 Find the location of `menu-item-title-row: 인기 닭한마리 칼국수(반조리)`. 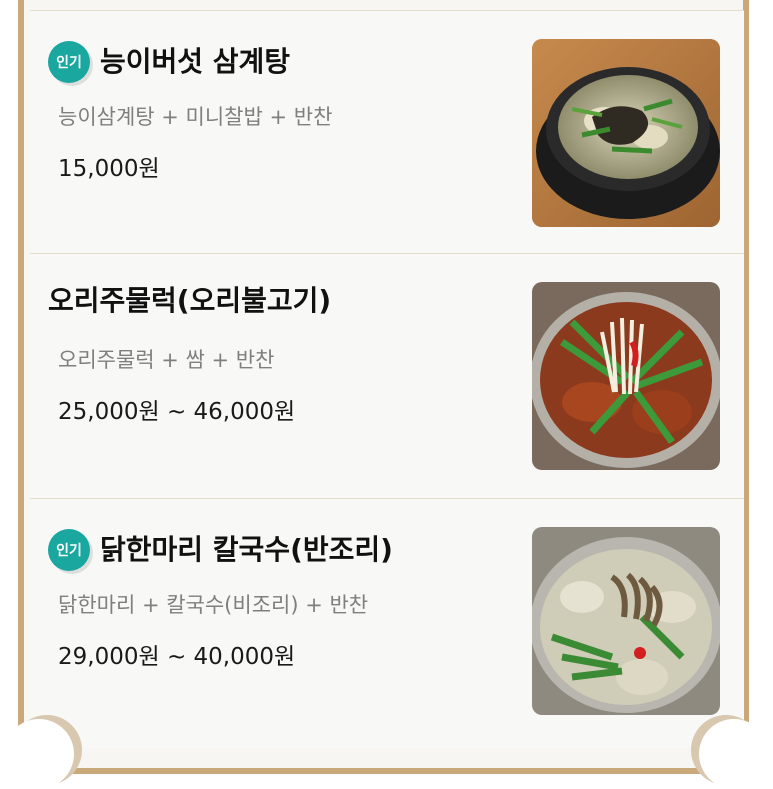

menu-item-title-row: 인기 닭한마리 칼국수(반조리) is located at coordinates (220, 550).